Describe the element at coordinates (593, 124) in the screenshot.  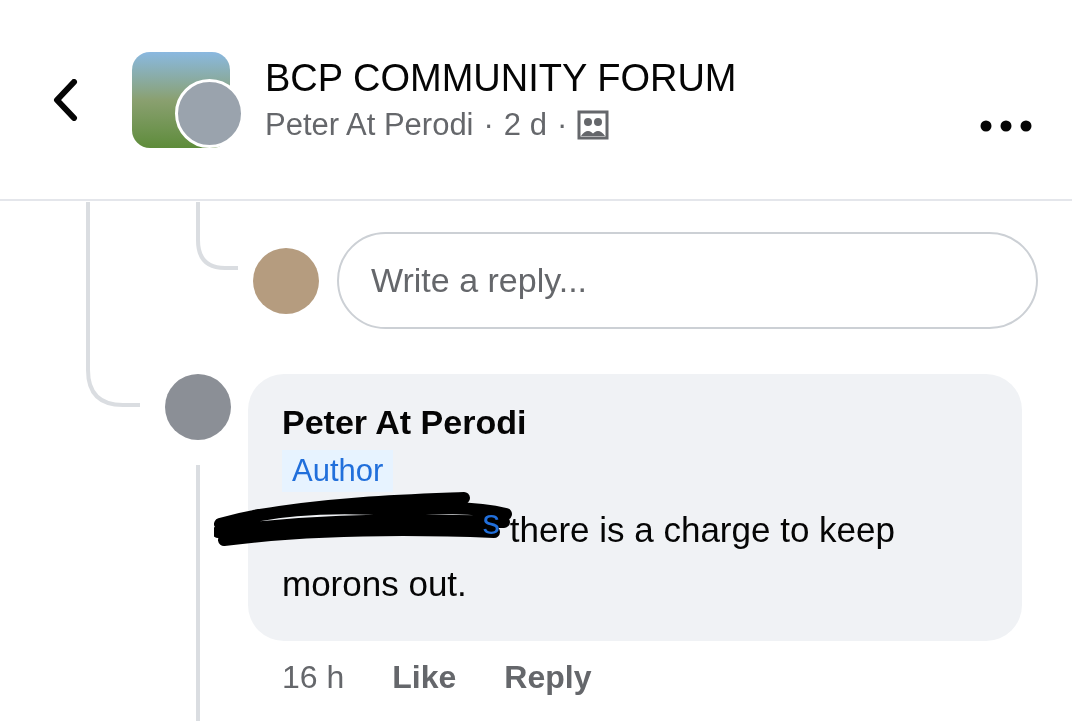
I see `group-icon` at that location.